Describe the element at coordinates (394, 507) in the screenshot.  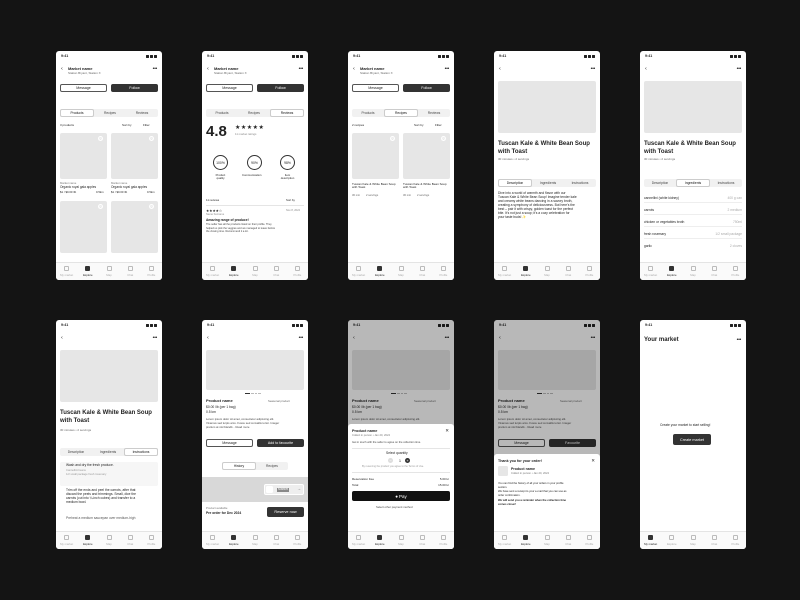
I see `other-payment-link: Select other payment method` at that location.